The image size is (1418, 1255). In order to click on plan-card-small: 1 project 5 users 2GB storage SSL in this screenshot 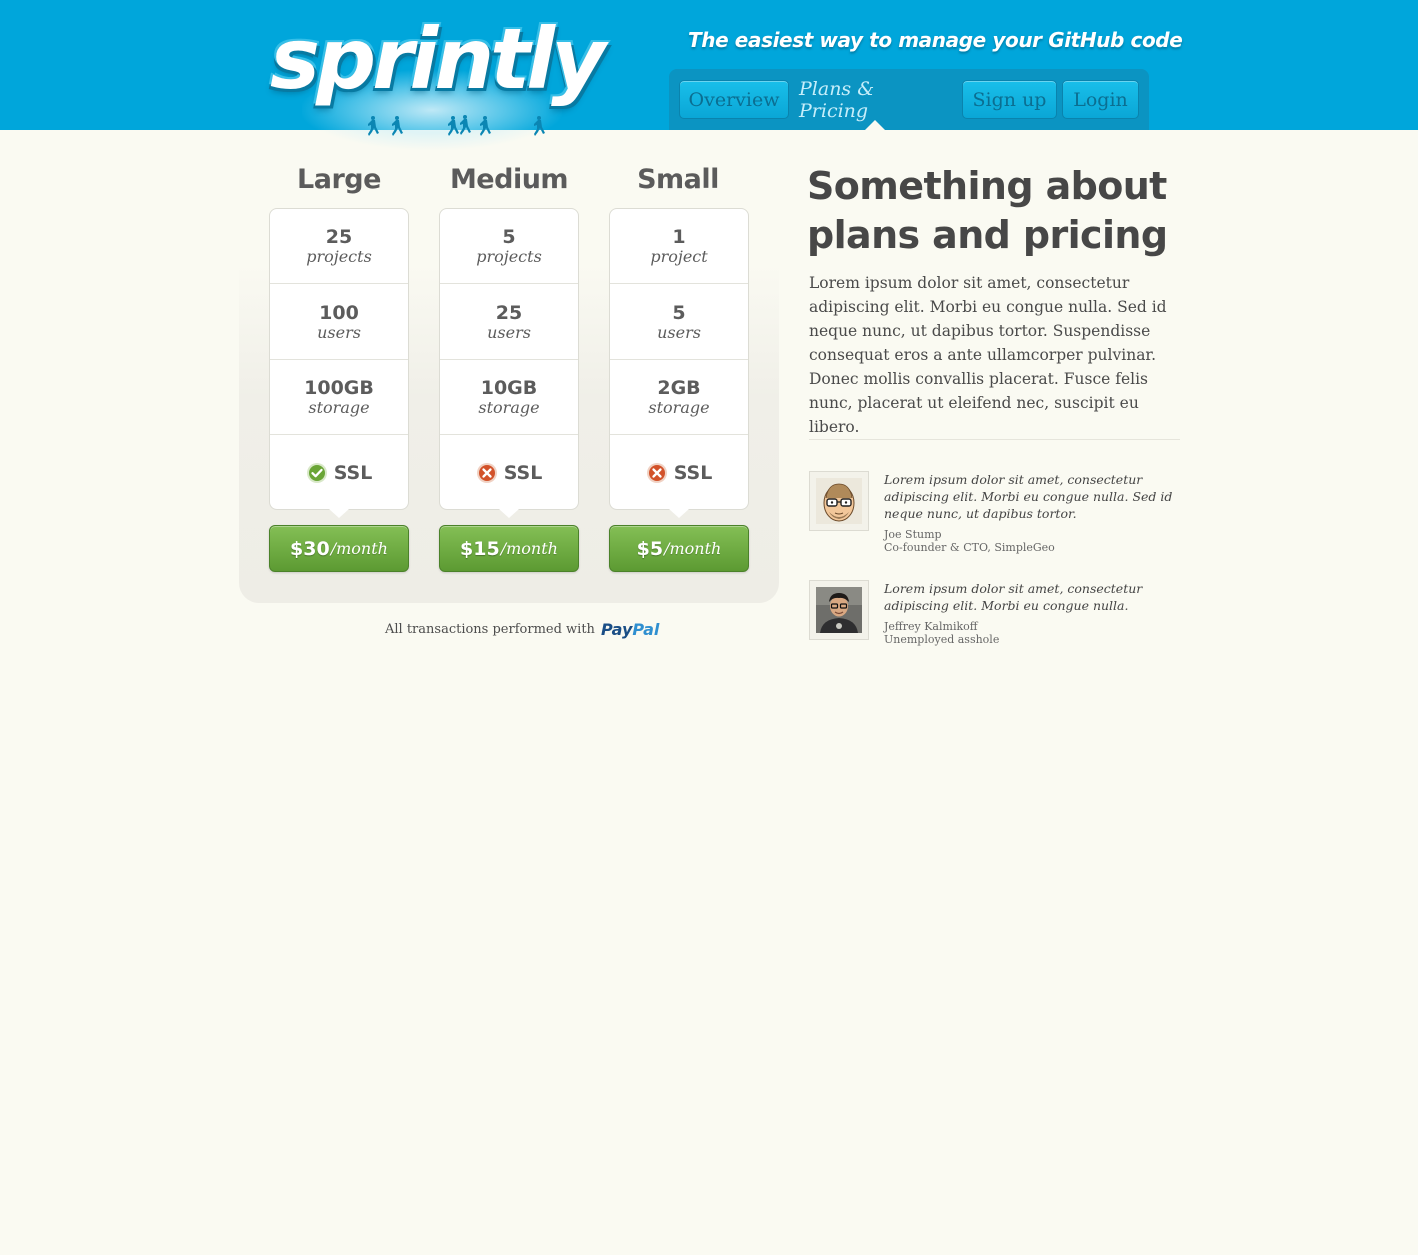, I will do `click(679, 363)`.